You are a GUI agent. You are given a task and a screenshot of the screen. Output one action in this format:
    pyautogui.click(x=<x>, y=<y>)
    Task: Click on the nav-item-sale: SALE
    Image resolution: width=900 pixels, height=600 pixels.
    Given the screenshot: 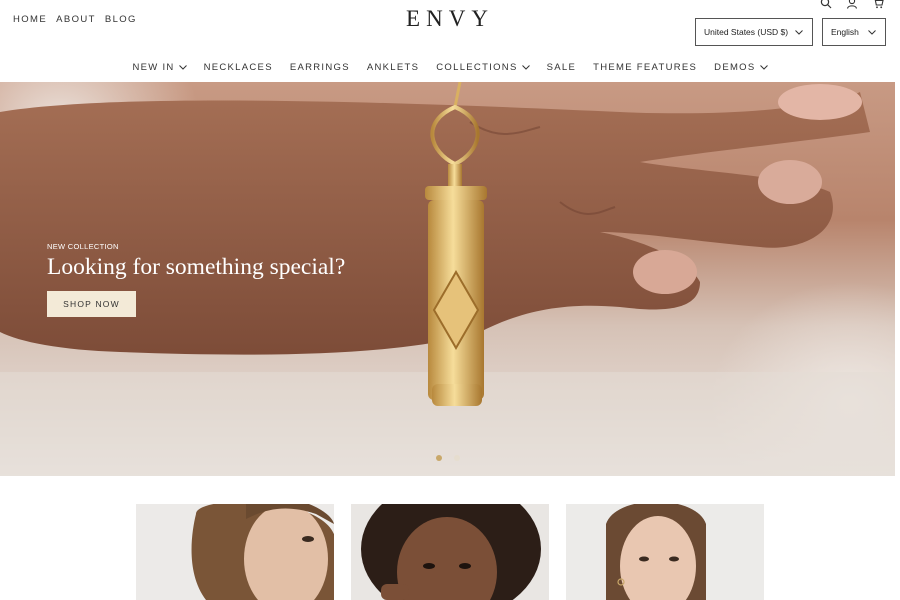 What is the action you would take?
    pyautogui.click(x=562, y=67)
    